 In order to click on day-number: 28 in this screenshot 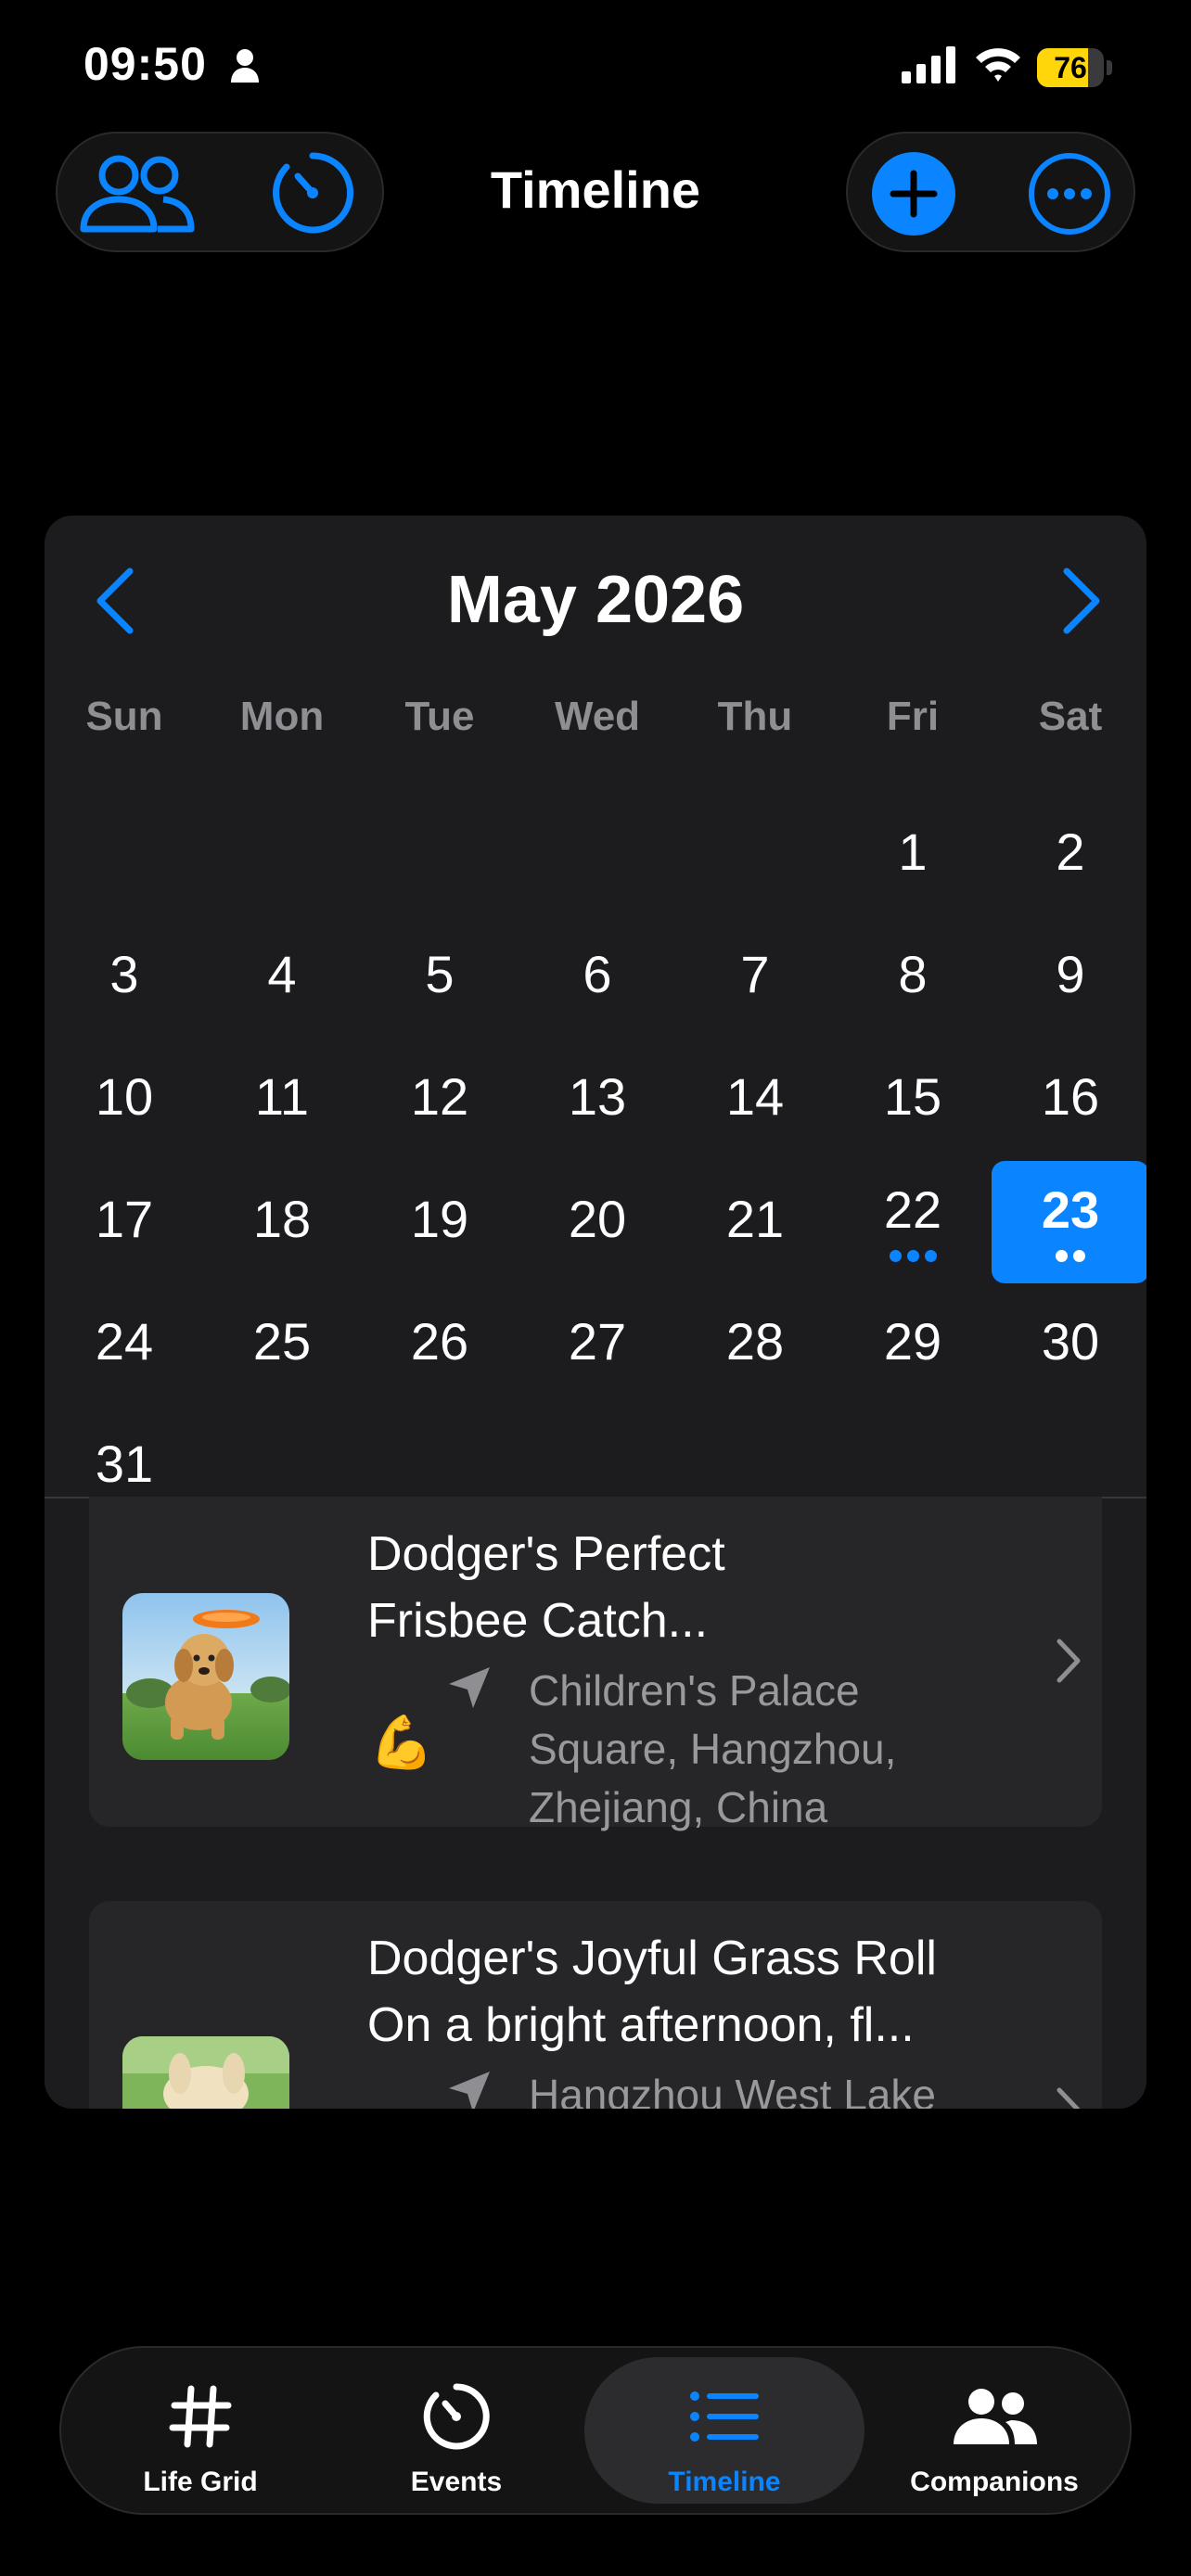, I will do `click(755, 1341)`.